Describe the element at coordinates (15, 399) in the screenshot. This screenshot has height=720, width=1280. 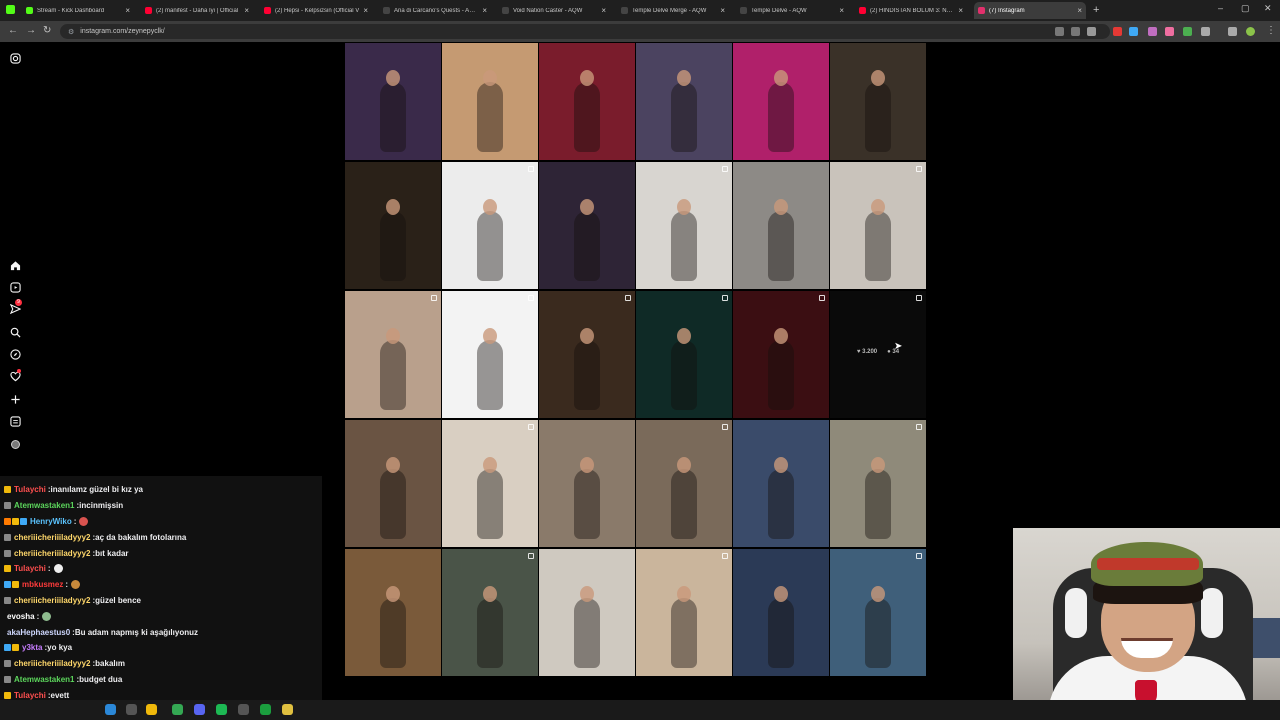
I see `create-icon` at that location.